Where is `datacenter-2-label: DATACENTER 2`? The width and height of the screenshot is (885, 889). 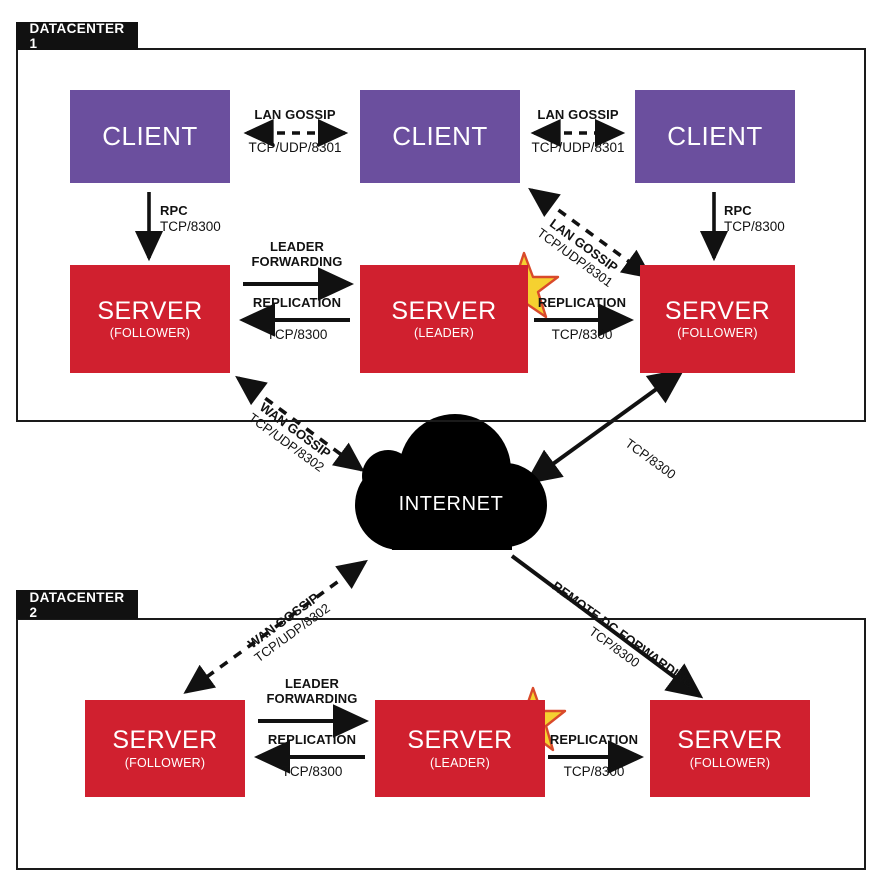 datacenter-2-label: DATACENTER 2 is located at coordinates (77, 604).